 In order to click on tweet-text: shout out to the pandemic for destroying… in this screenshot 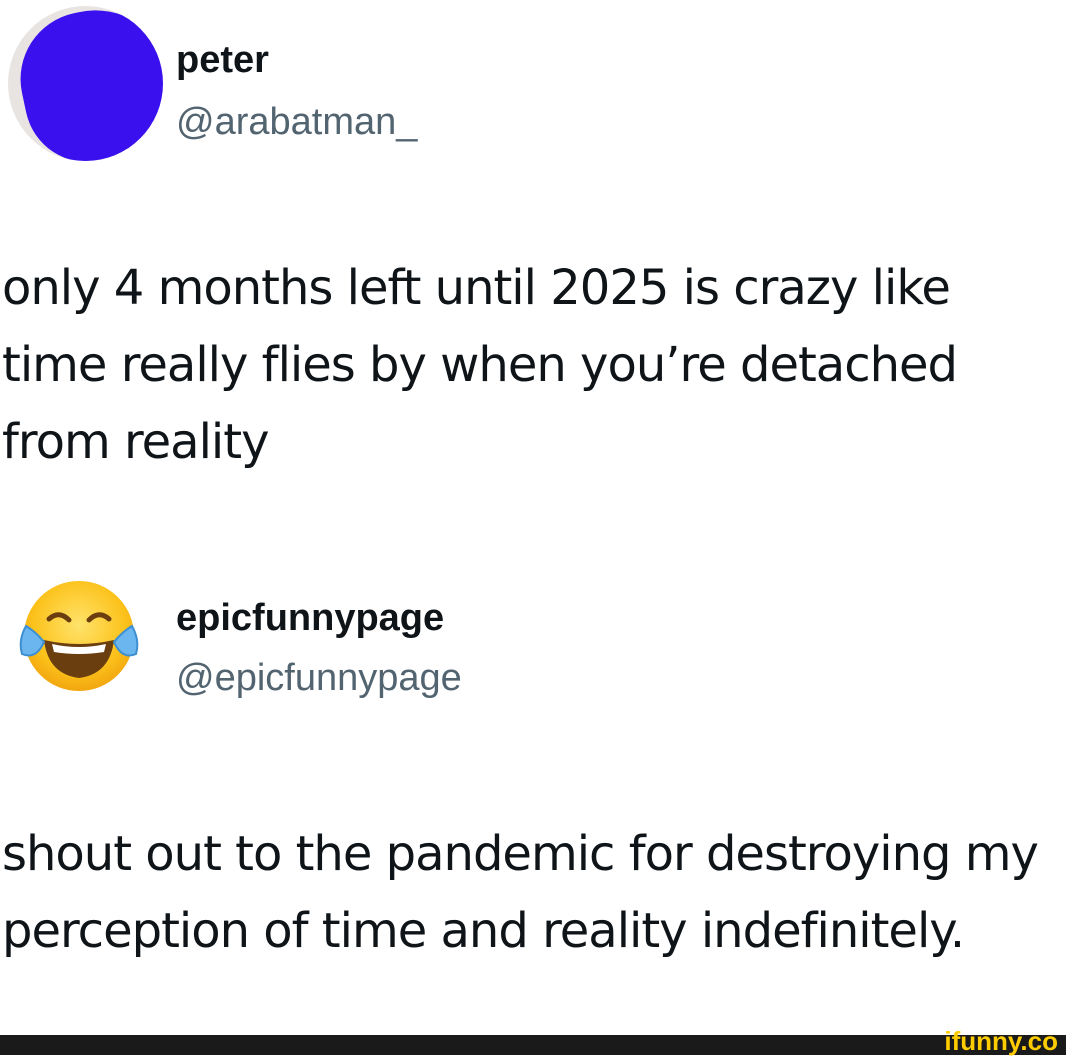, I will do `click(520, 892)`.